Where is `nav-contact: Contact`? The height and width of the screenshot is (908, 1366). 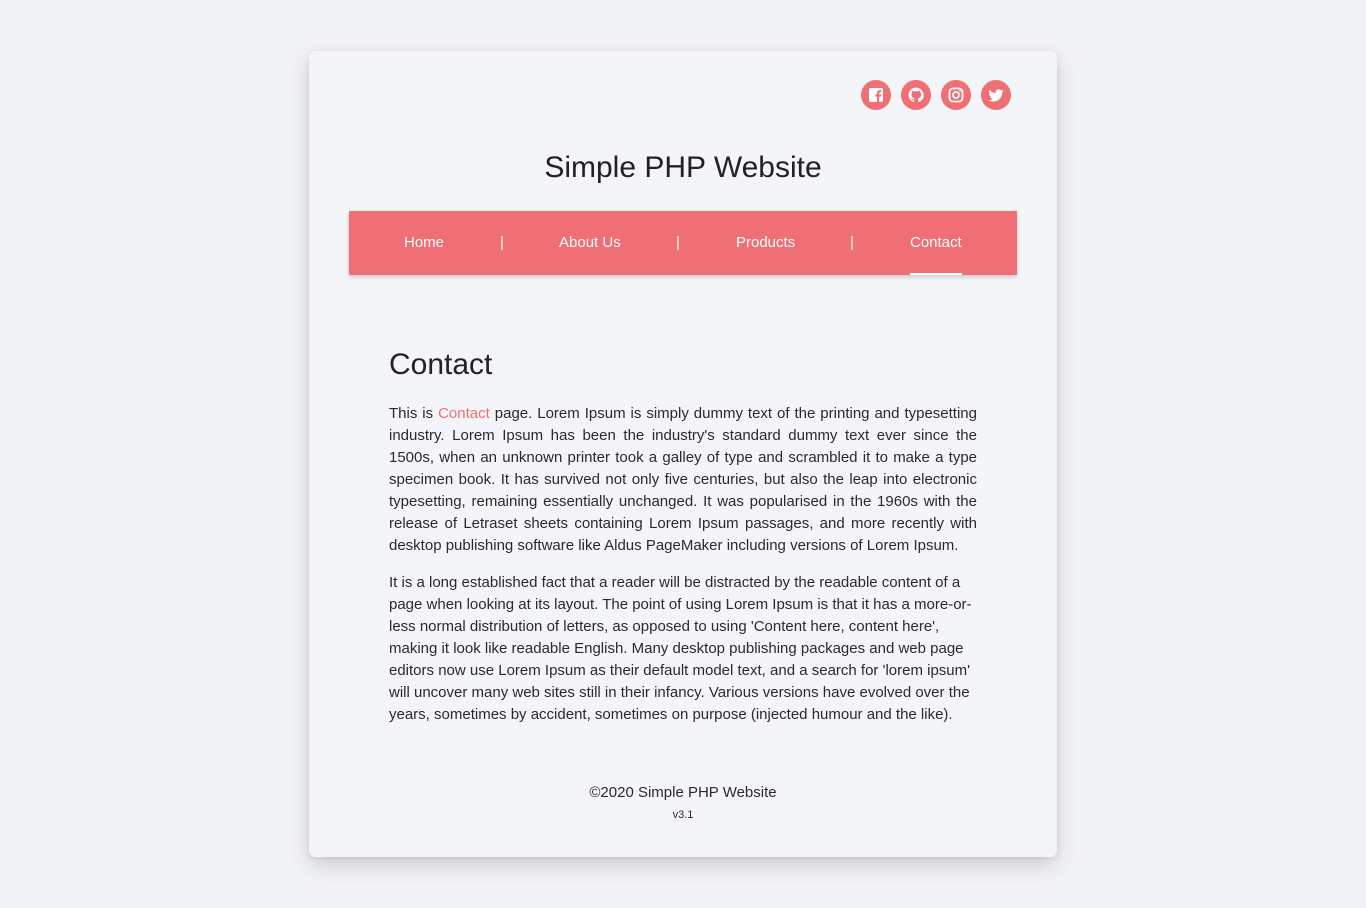 nav-contact: Contact is located at coordinates (936, 243).